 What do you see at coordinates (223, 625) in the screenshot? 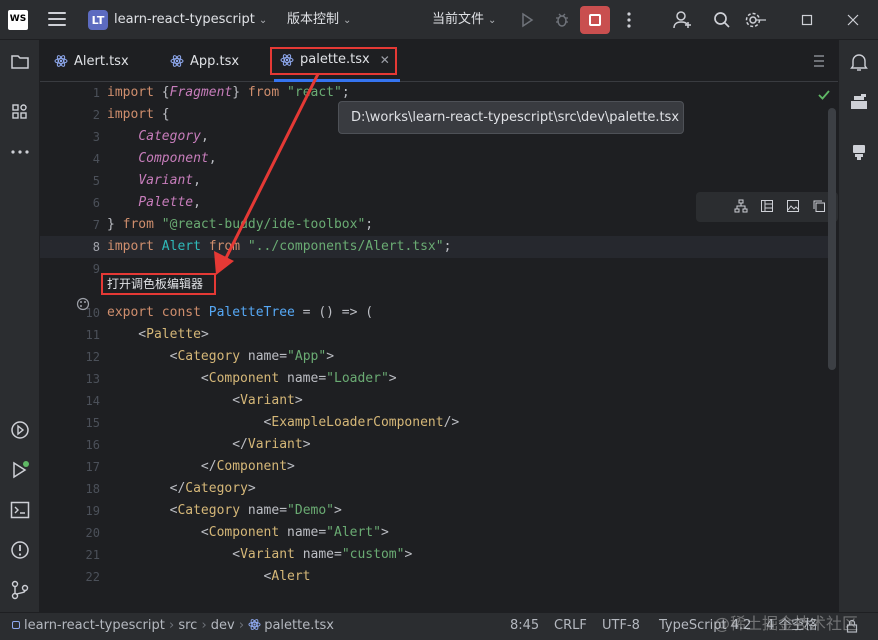
I see `breadcrumb-dev: dev` at bounding box center [223, 625].